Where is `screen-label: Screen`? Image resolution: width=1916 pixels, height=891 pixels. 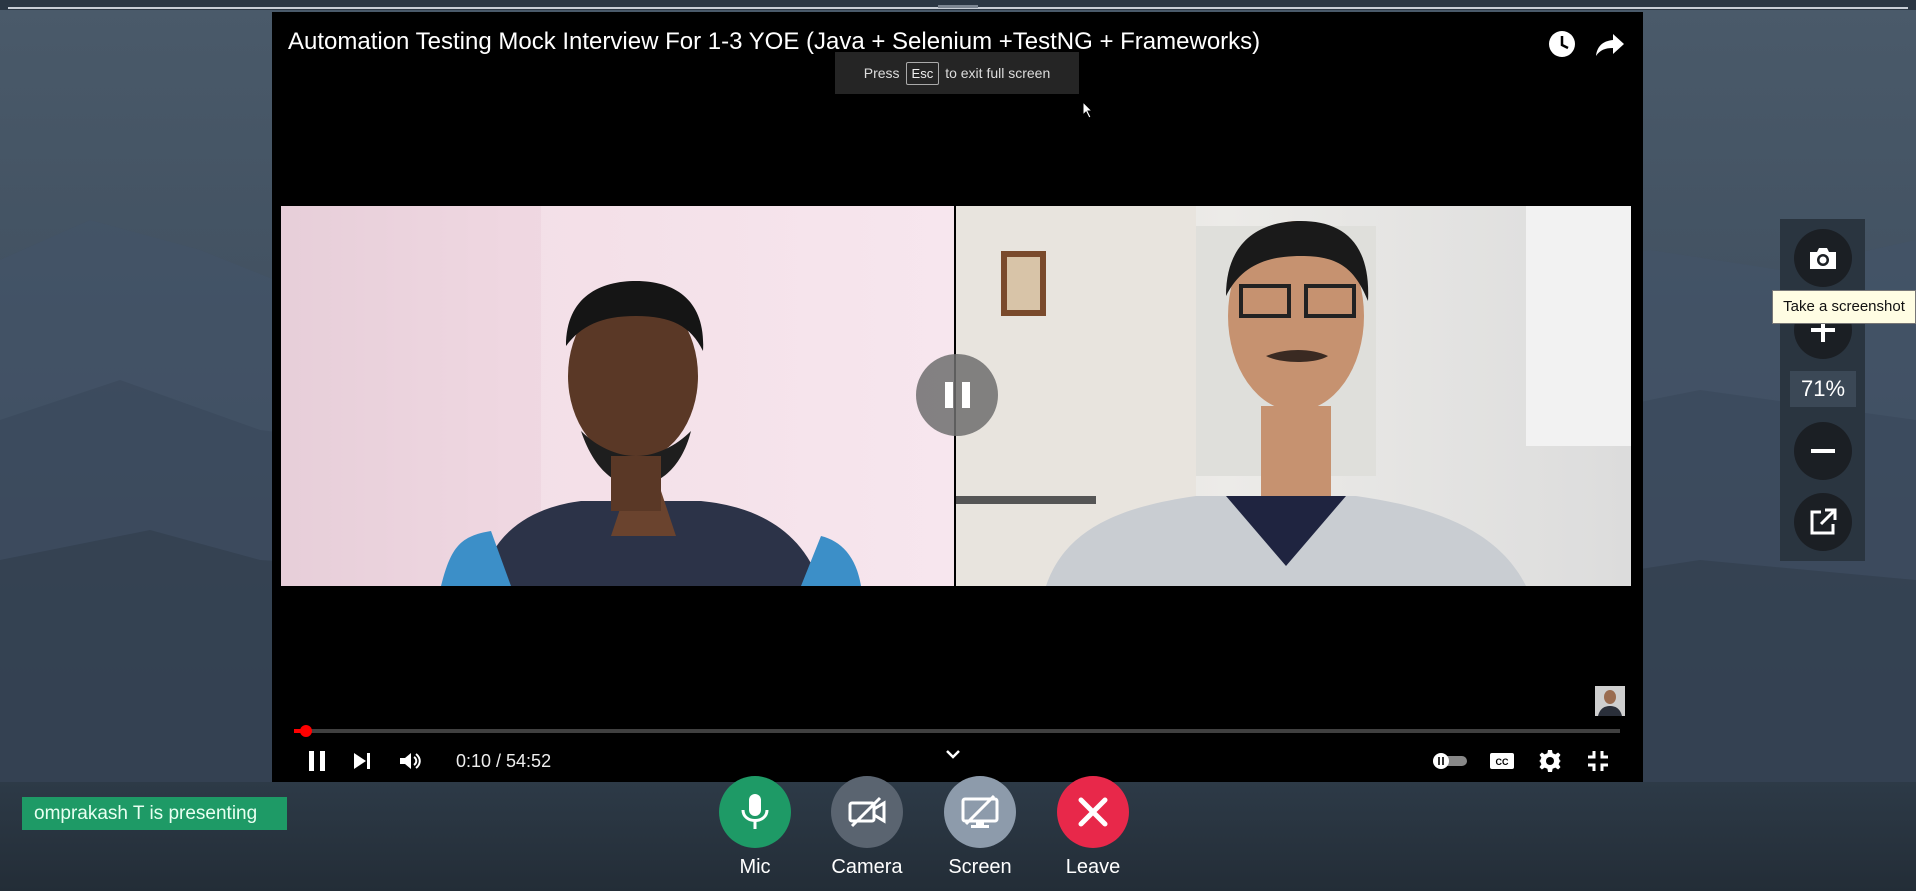
screen-label: Screen is located at coordinates (980, 867).